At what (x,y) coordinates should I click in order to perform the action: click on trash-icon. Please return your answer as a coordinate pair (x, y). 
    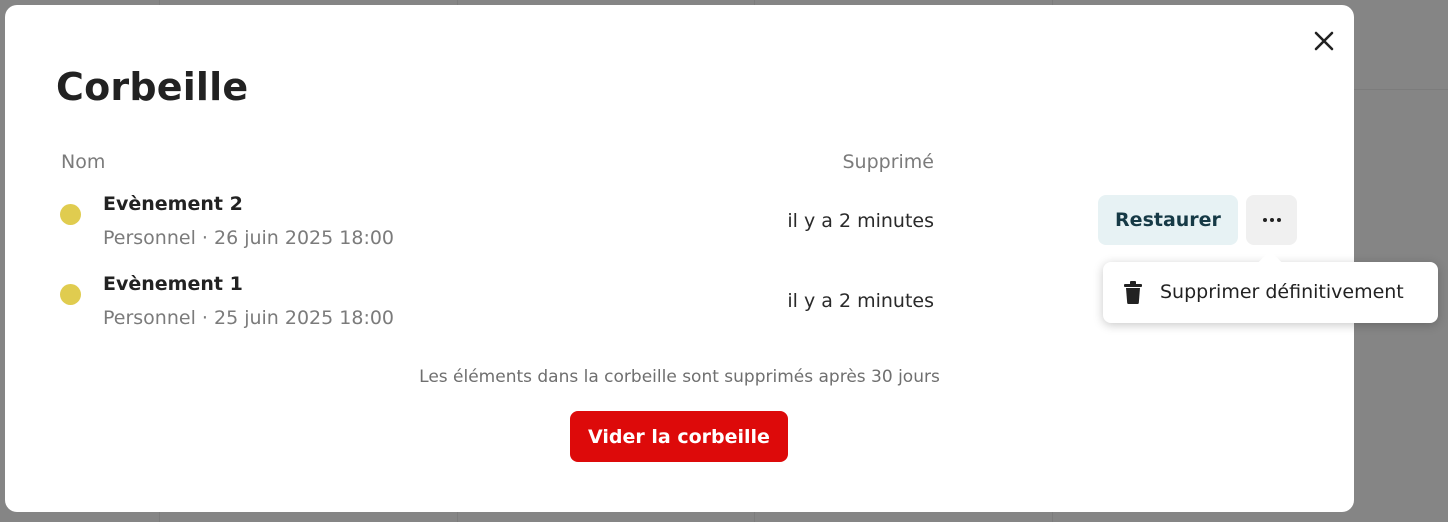
    Looking at the image, I should click on (1133, 292).